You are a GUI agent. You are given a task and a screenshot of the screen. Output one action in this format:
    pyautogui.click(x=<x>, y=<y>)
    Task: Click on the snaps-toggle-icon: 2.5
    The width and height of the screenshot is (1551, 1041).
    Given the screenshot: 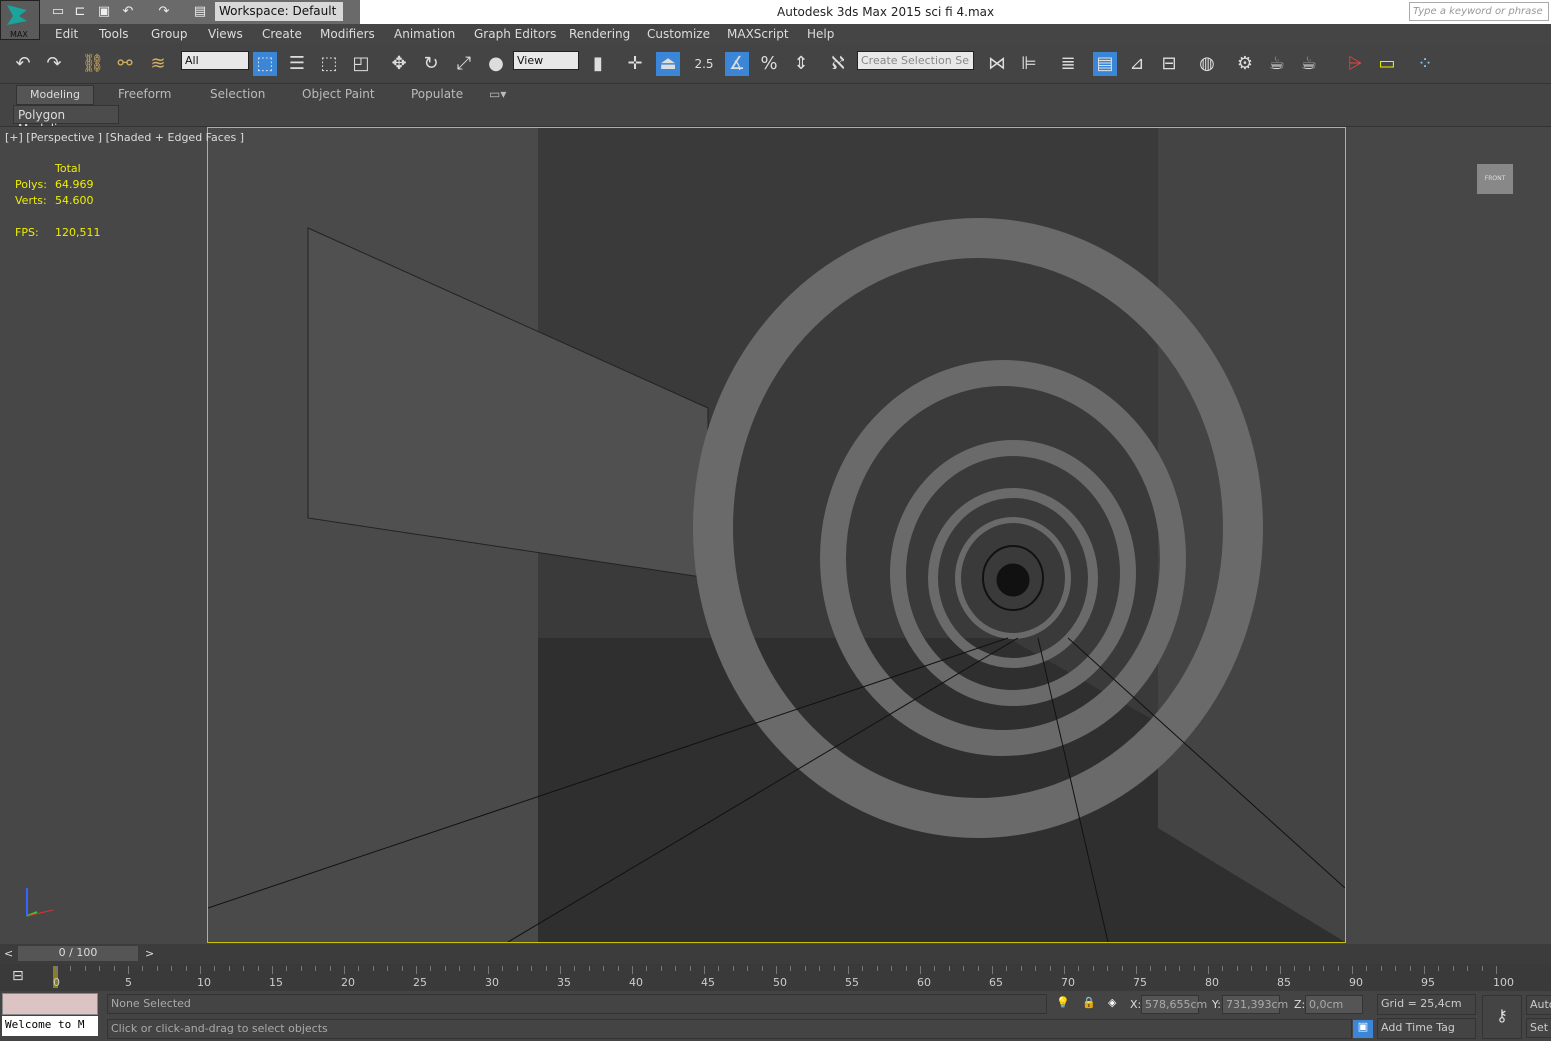 What is the action you would take?
    pyautogui.click(x=704, y=64)
    